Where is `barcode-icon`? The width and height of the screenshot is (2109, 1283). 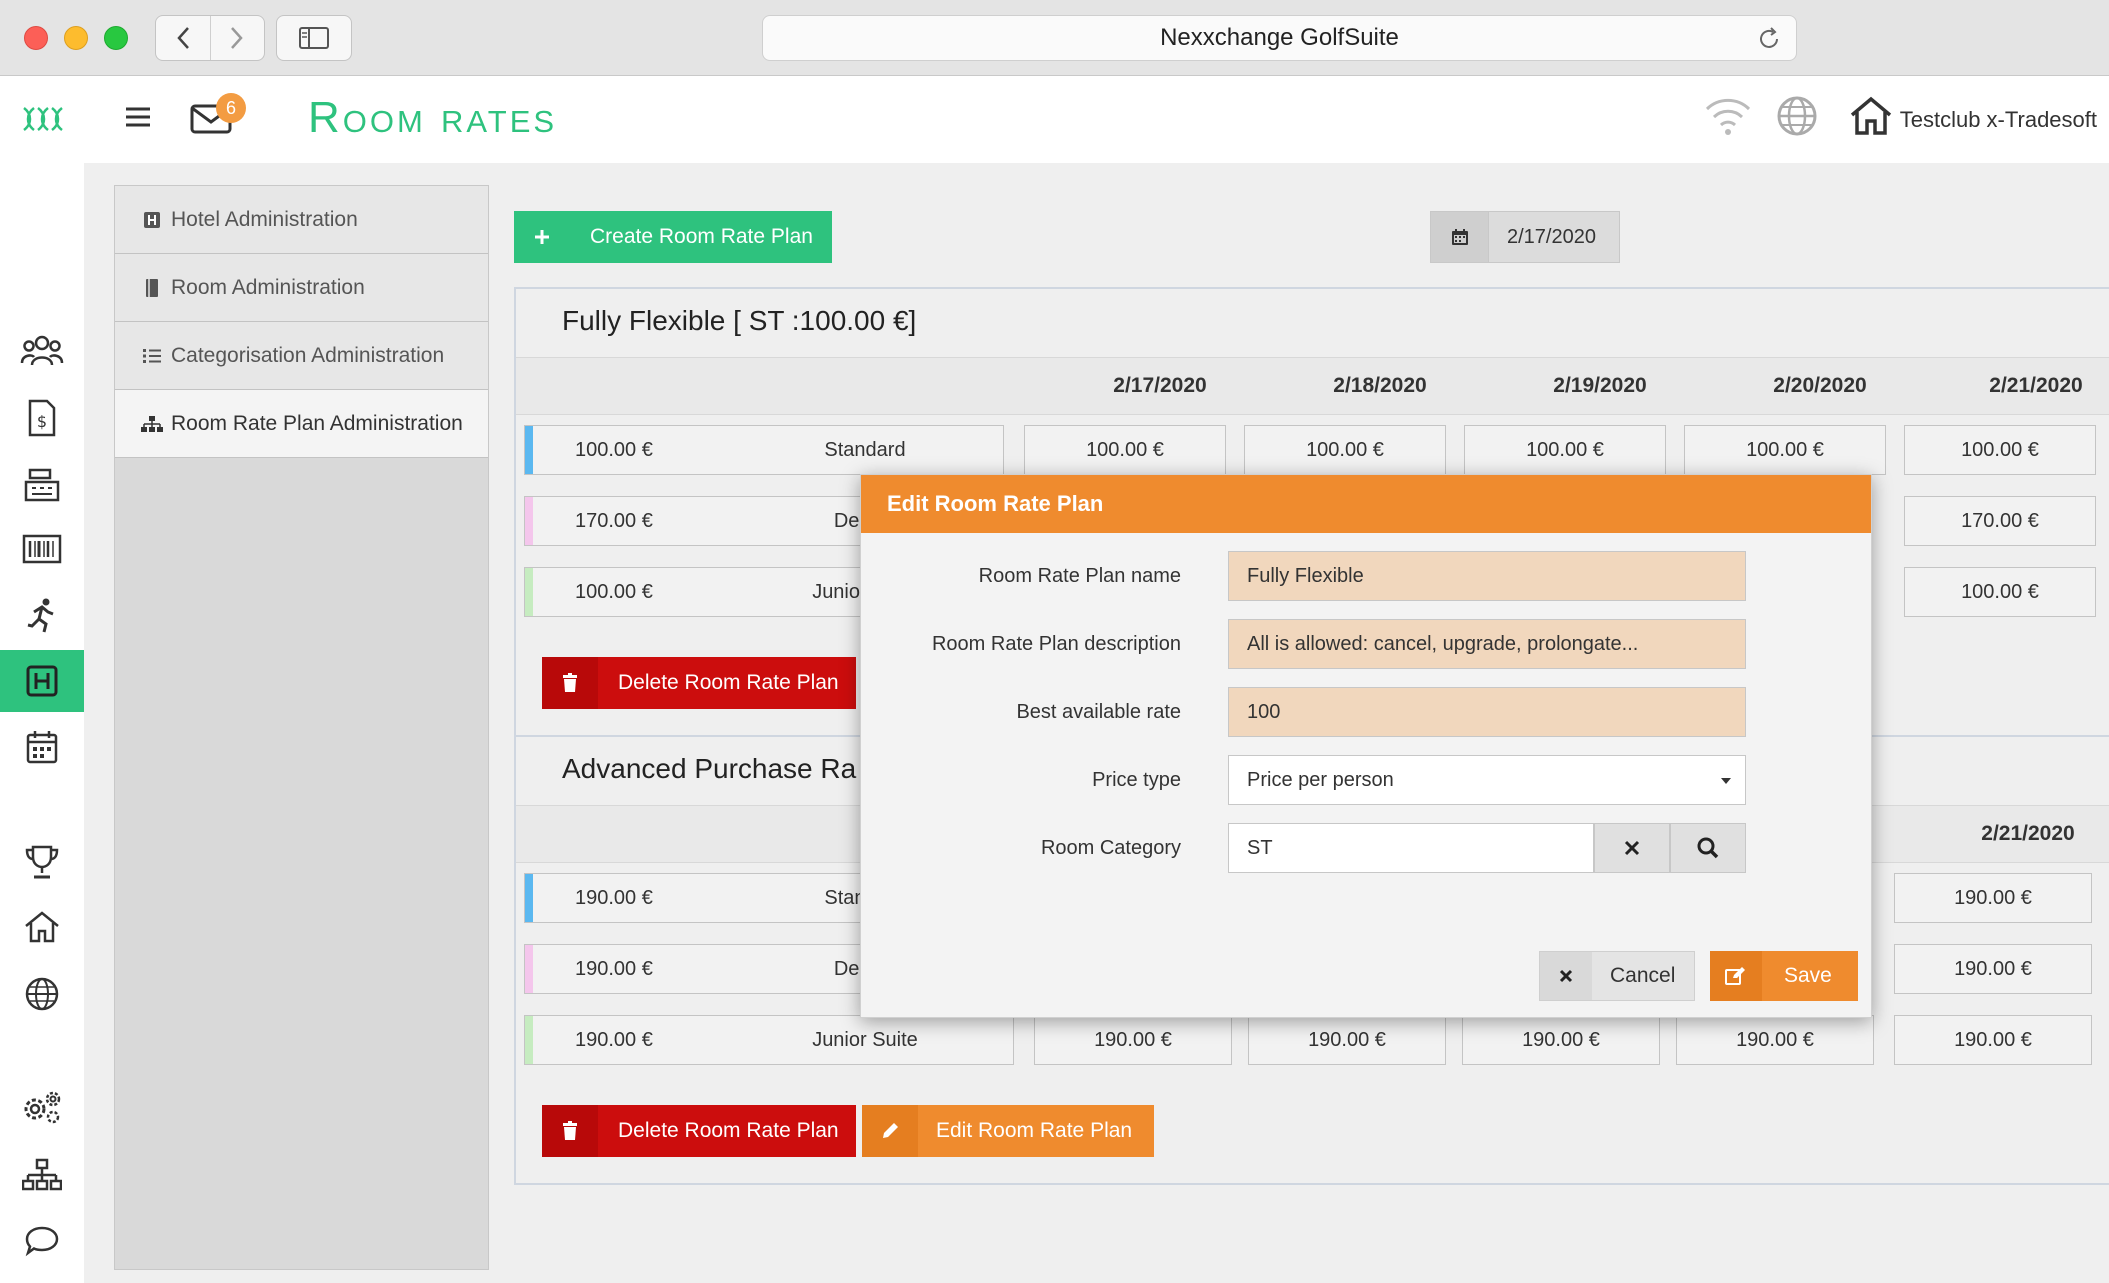 barcode-icon is located at coordinates (42, 549).